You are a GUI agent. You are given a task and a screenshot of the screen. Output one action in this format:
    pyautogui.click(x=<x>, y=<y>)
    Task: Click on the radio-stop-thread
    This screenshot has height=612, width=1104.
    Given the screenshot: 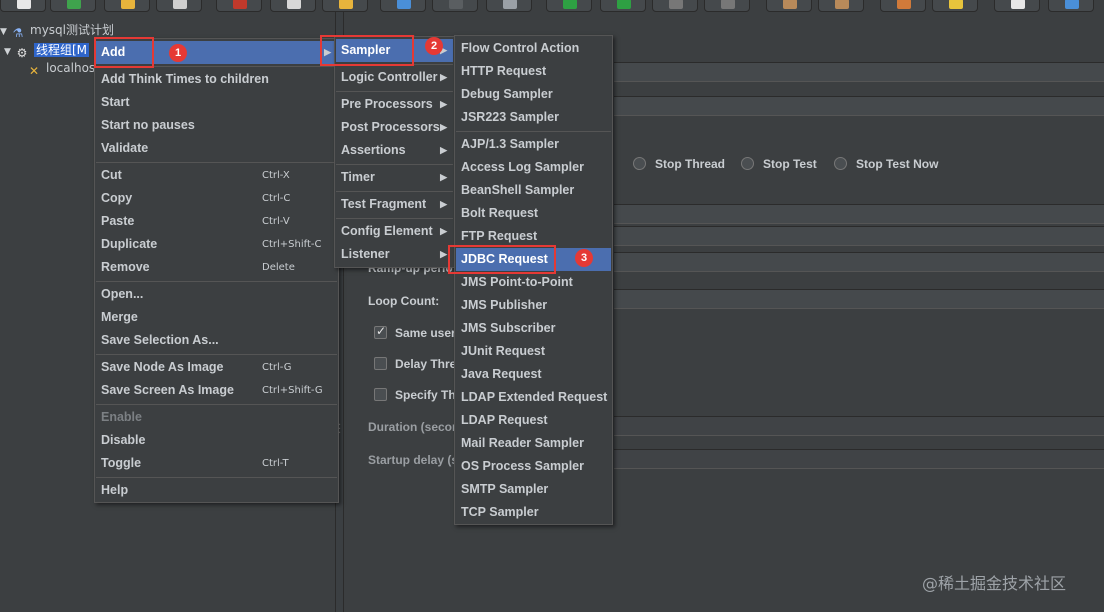 What is the action you would take?
    pyautogui.click(x=639, y=163)
    